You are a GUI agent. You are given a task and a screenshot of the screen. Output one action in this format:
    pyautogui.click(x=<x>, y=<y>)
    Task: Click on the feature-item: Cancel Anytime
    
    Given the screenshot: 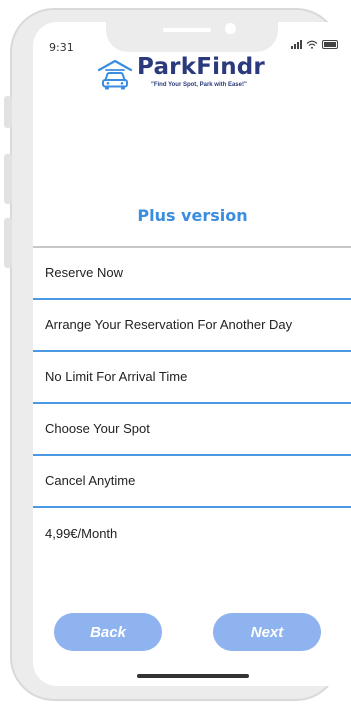 What is the action you would take?
    pyautogui.click(x=192, y=482)
    